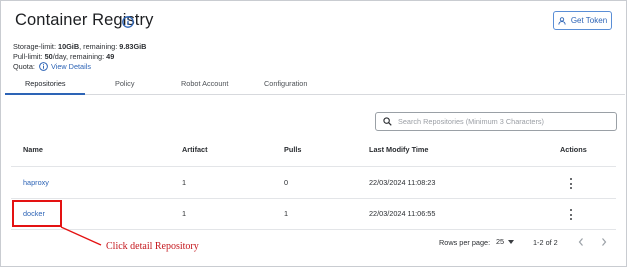 The image size is (627, 267). I want to click on rows-per-page-label: Rows per page:, so click(465, 242).